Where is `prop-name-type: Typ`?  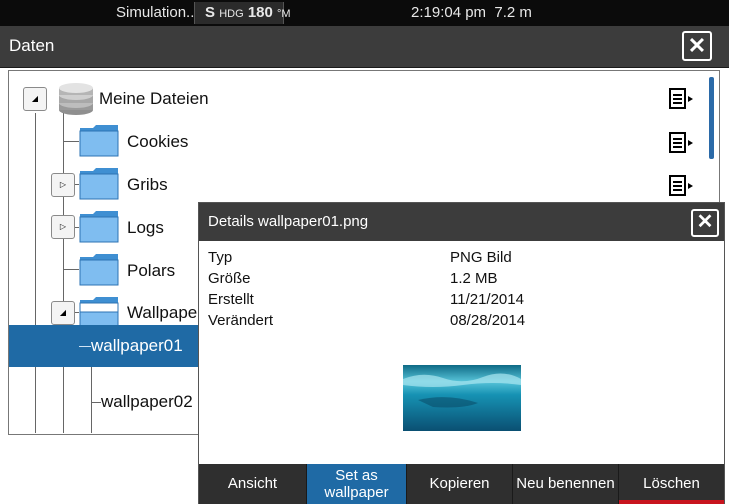 prop-name-type: Typ is located at coordinates (220, 257).